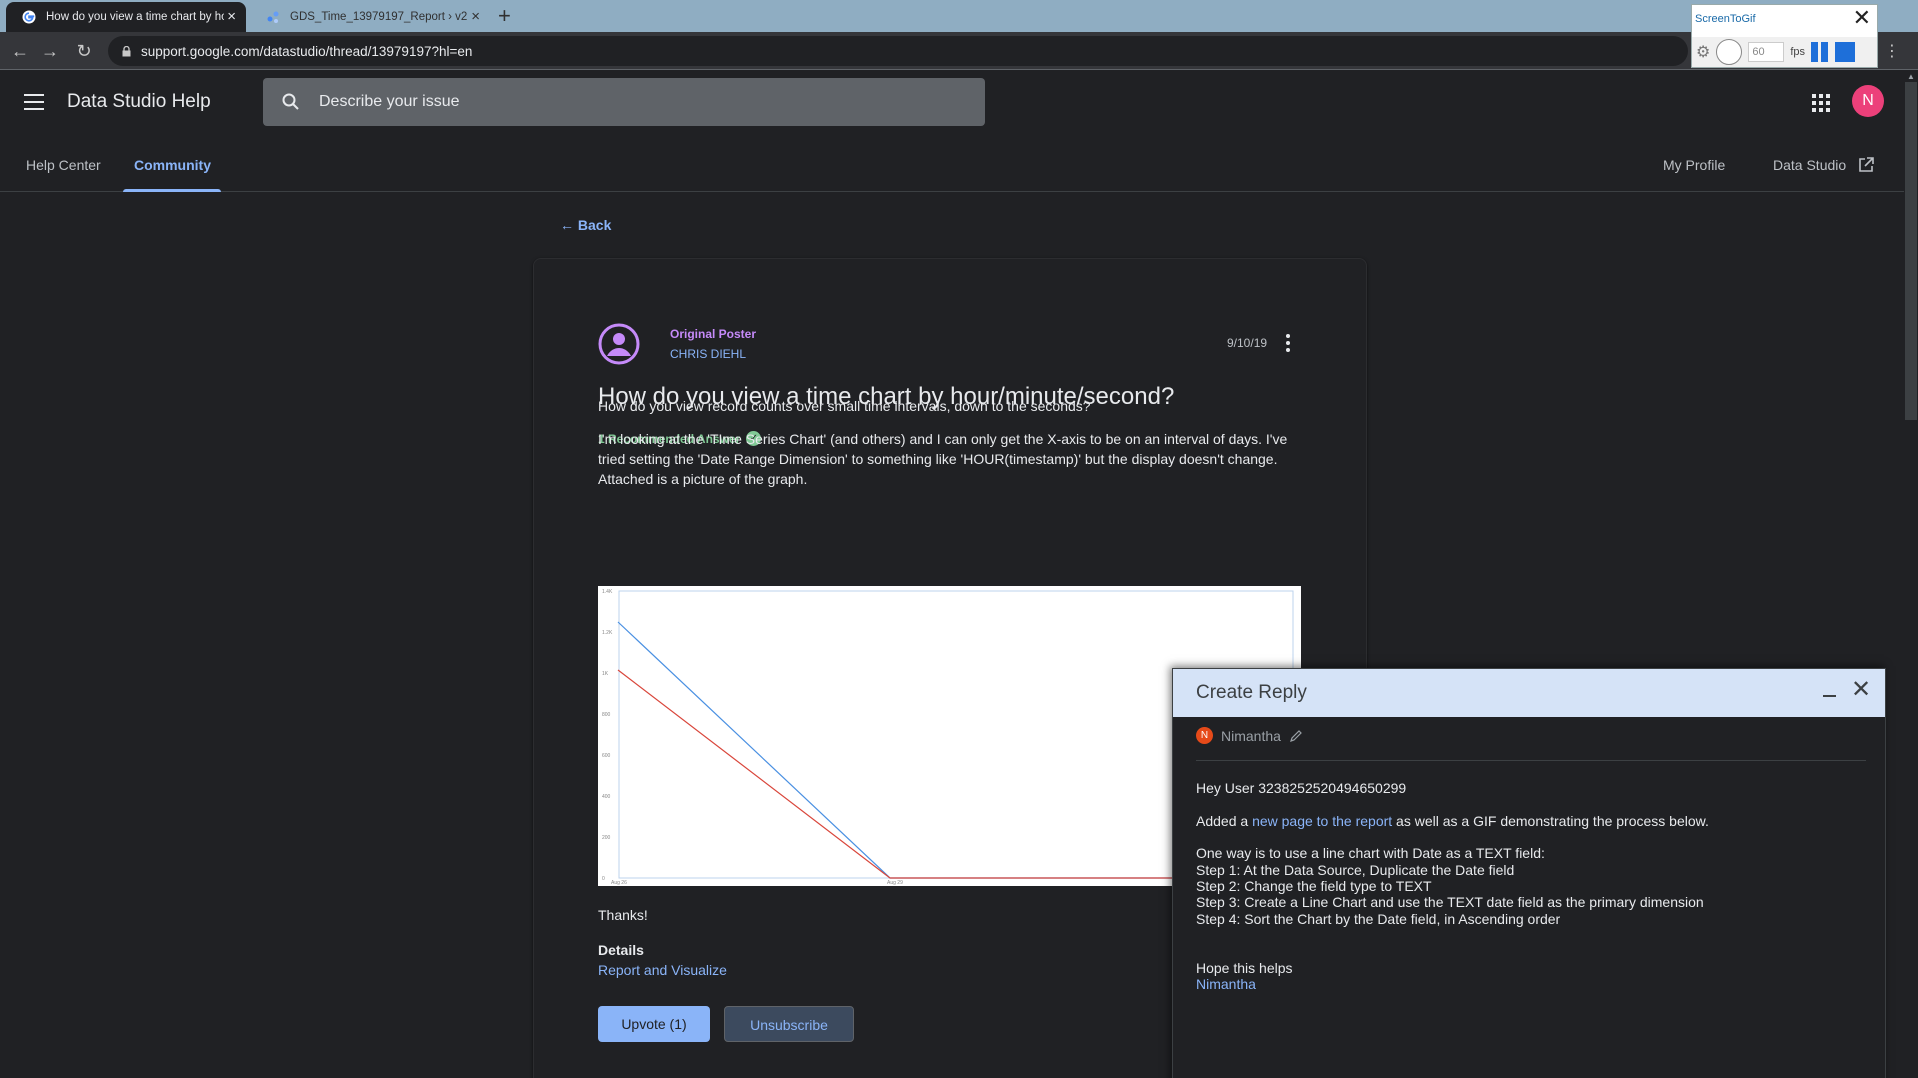 The height and width of the screenshot is (1078, 1918). What do you see at coordinates (662, 970) in the screenshot?
I see `category-link: Report and Visualize` at bounding box center [662, 970].